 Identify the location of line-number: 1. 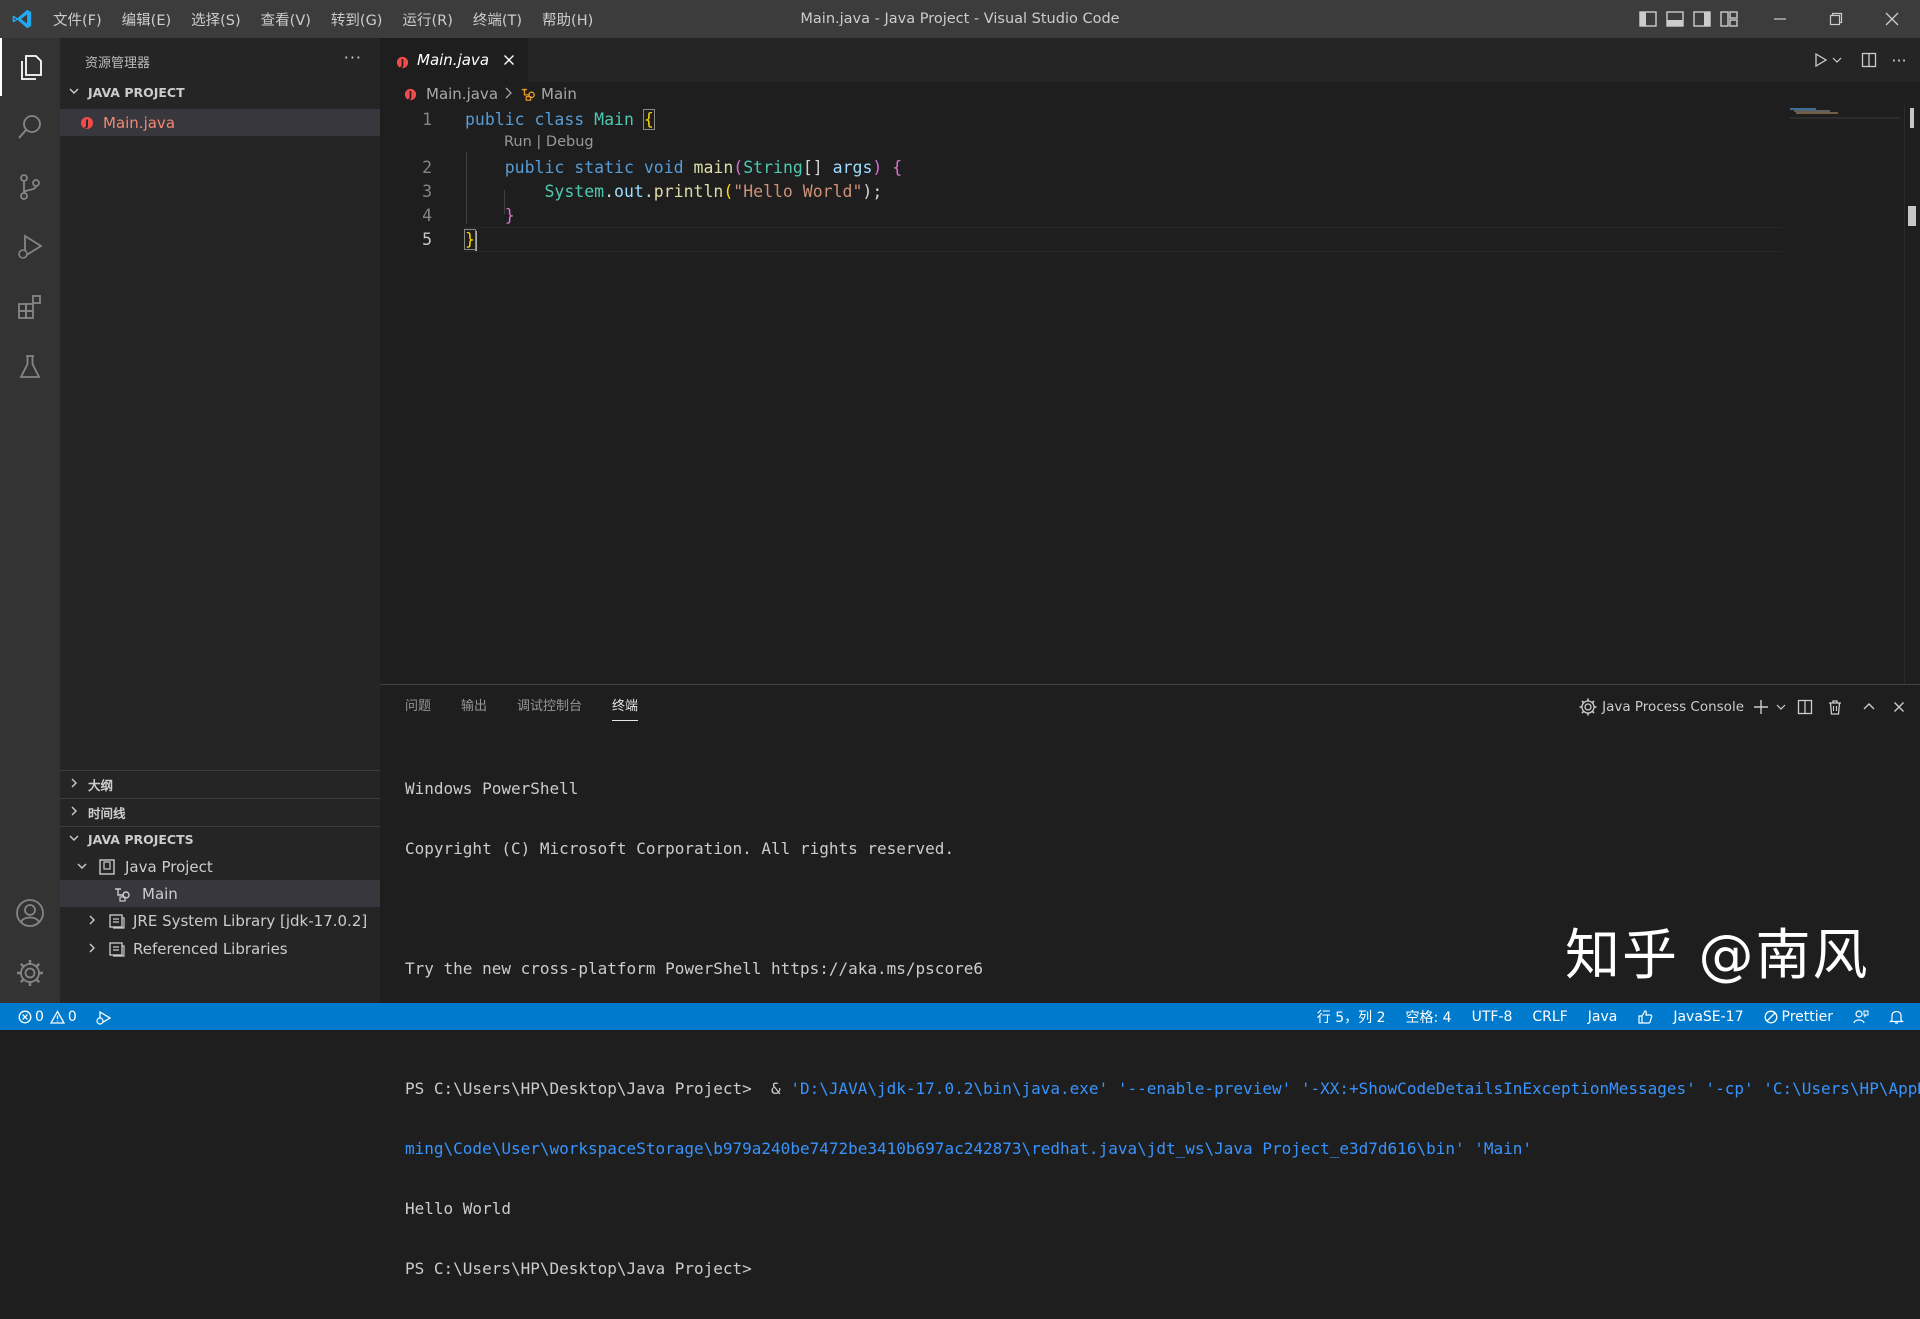
(427, 119).